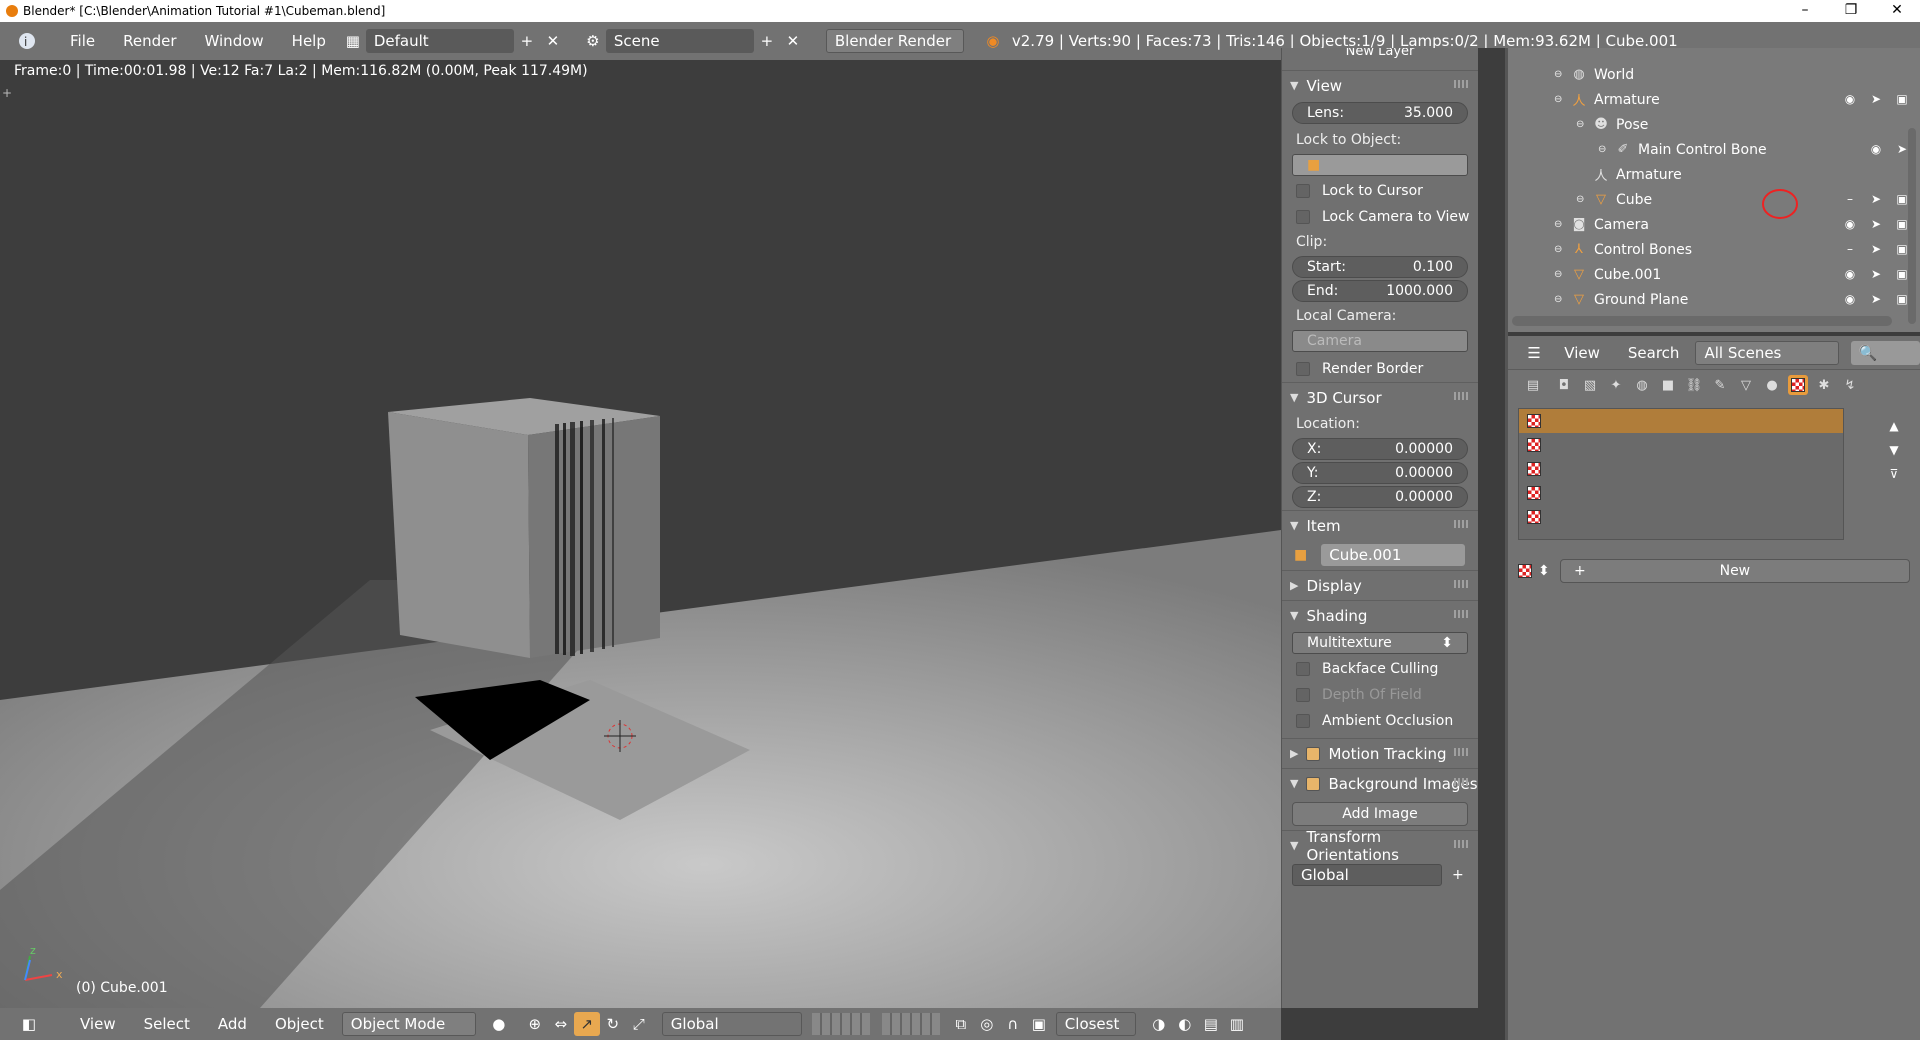  What do you see at coordinates (1714, 124) in the screenshot?
I see `outliner-row: ⊖ ☻ Pose` at bounding box center [1714, 124].